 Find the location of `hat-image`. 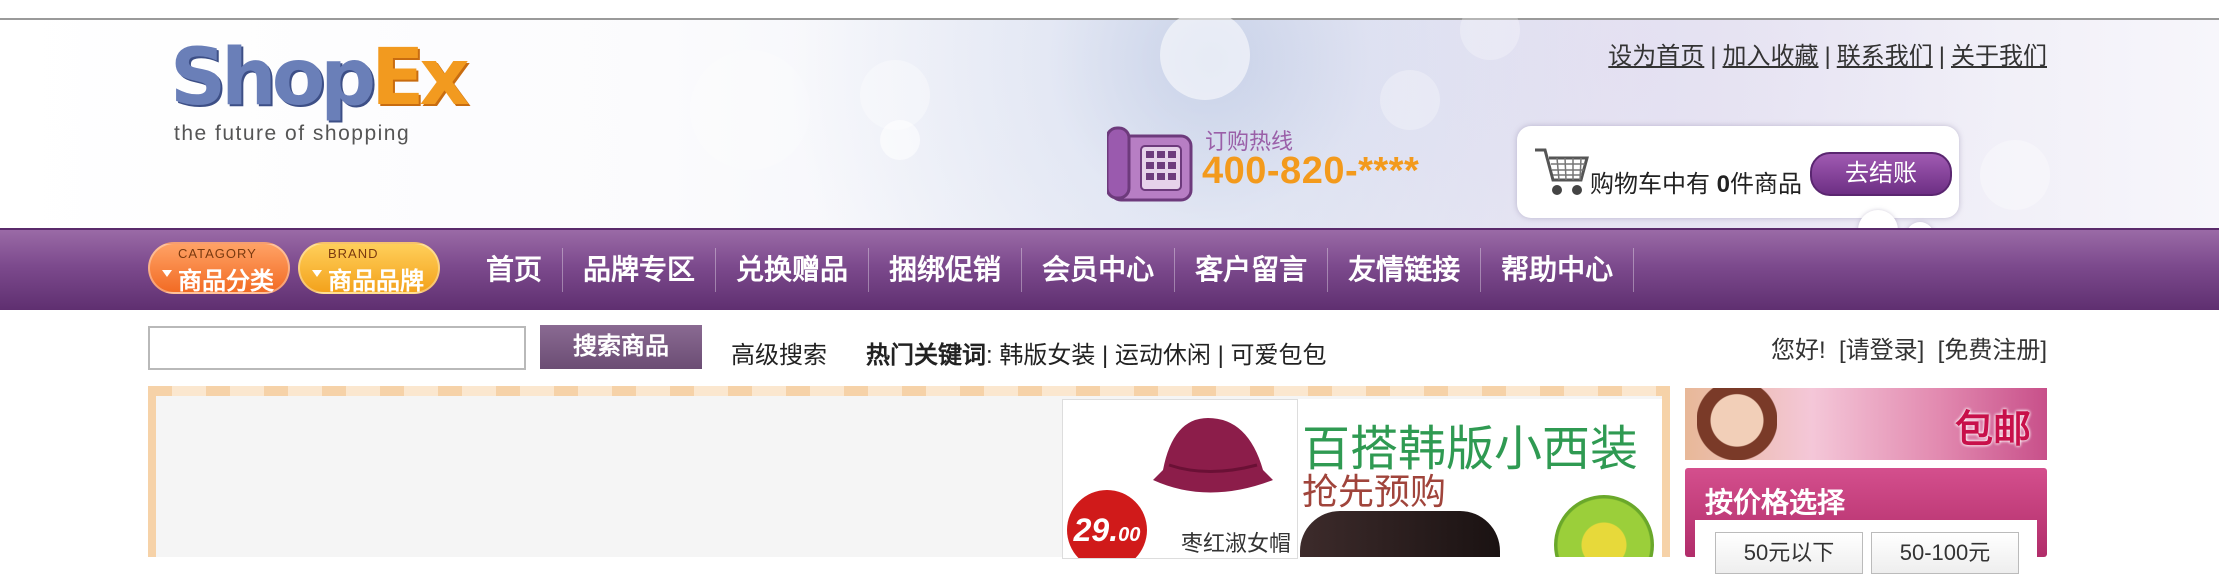

hat-image is located at coordinates (1213, 455).